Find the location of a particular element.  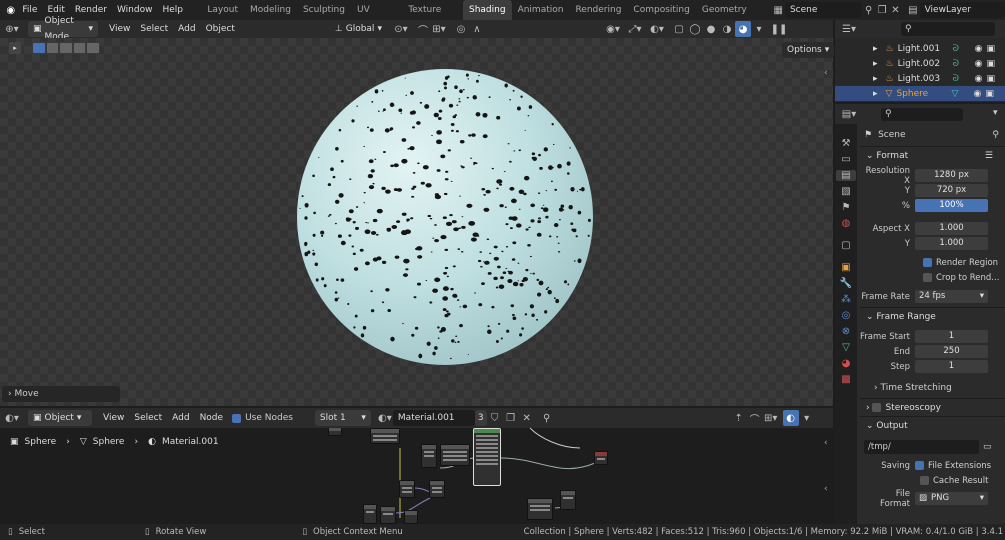

data-tab-icon: ▽ is located at coordinates (846, 347).